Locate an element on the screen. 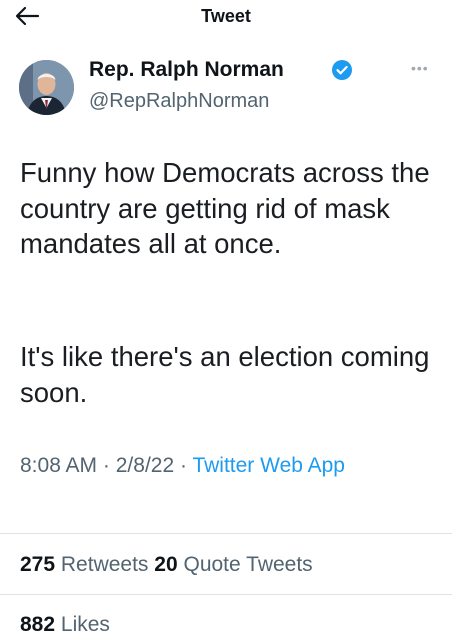  quote-tweets-count: 20 is located at coordinates (166, 564).